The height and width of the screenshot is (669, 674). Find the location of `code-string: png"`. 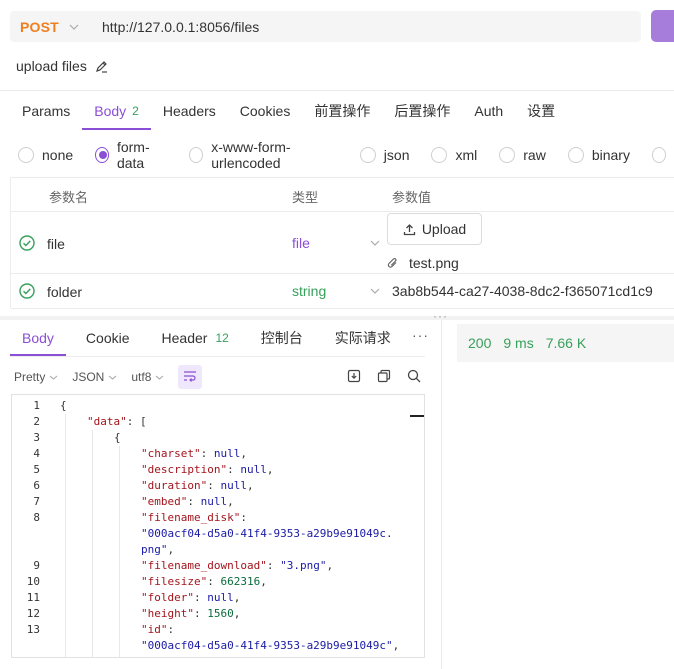

code-string: png" is located at coordinates (154, 549).